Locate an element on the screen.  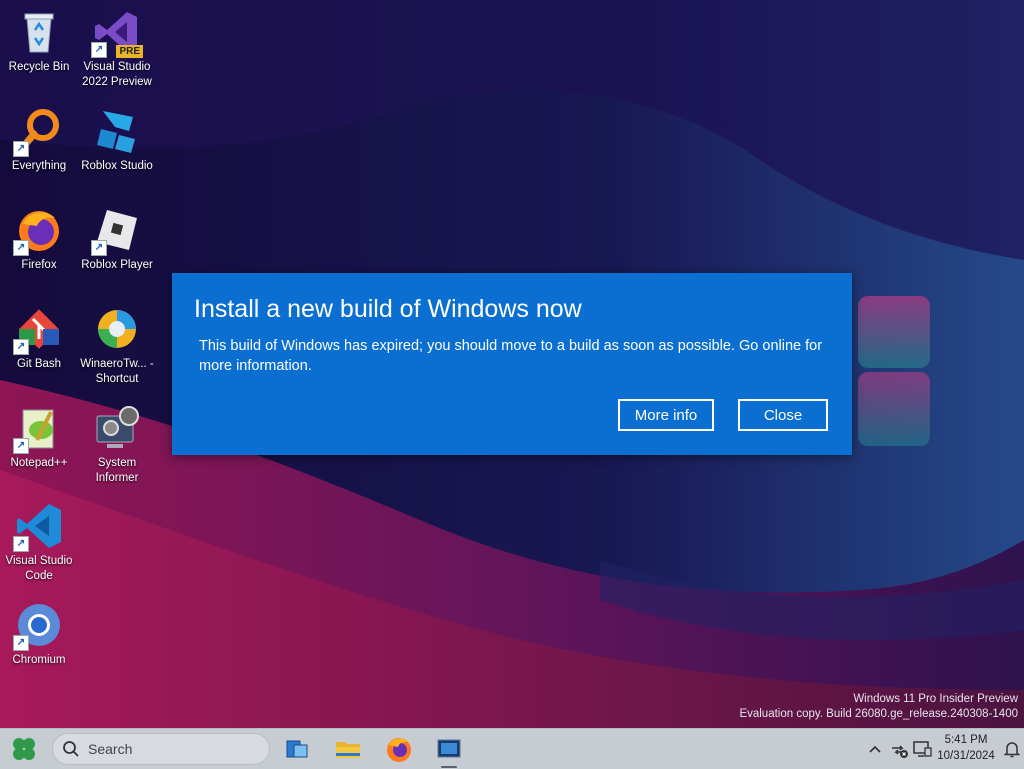
desktop-icon-git-bash: ↗ Git Bash is located at coordinates (39, 338).